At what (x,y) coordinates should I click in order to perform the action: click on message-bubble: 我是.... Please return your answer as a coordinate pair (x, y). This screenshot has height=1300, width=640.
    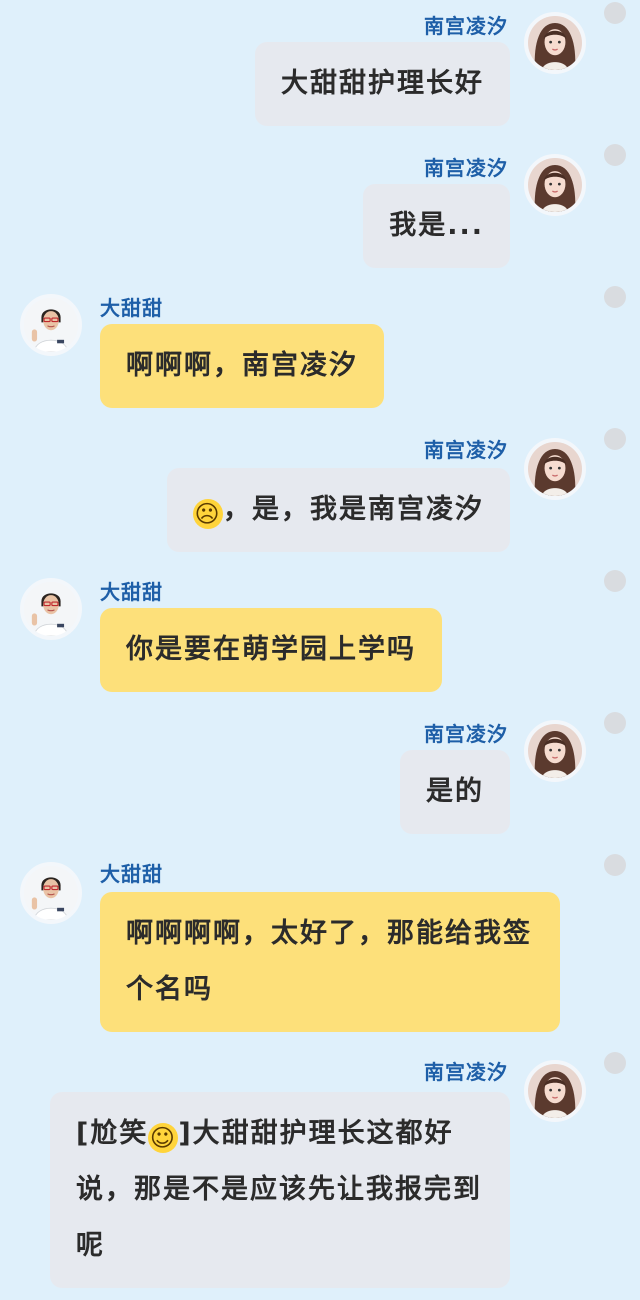
    Looking at the image, I should click on (436, 226).